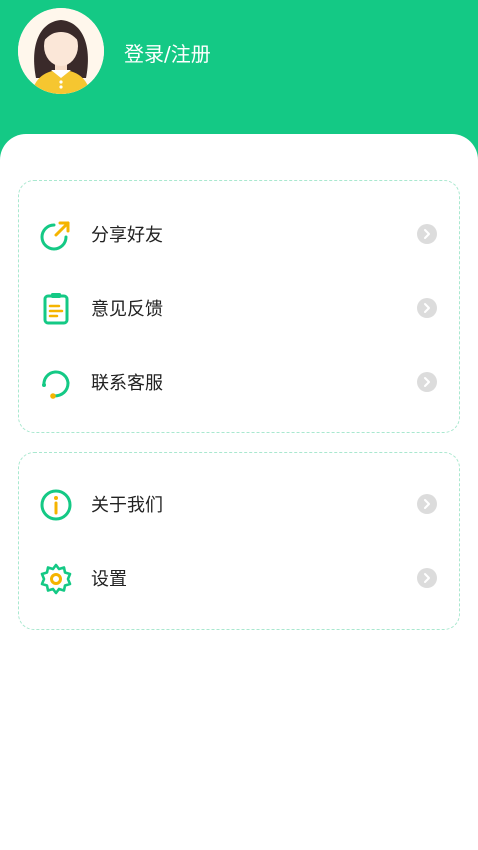  What do you see at coordinates (56, 505) in the screenshot?
I see `info-icon` at bounding box center [56, 505].